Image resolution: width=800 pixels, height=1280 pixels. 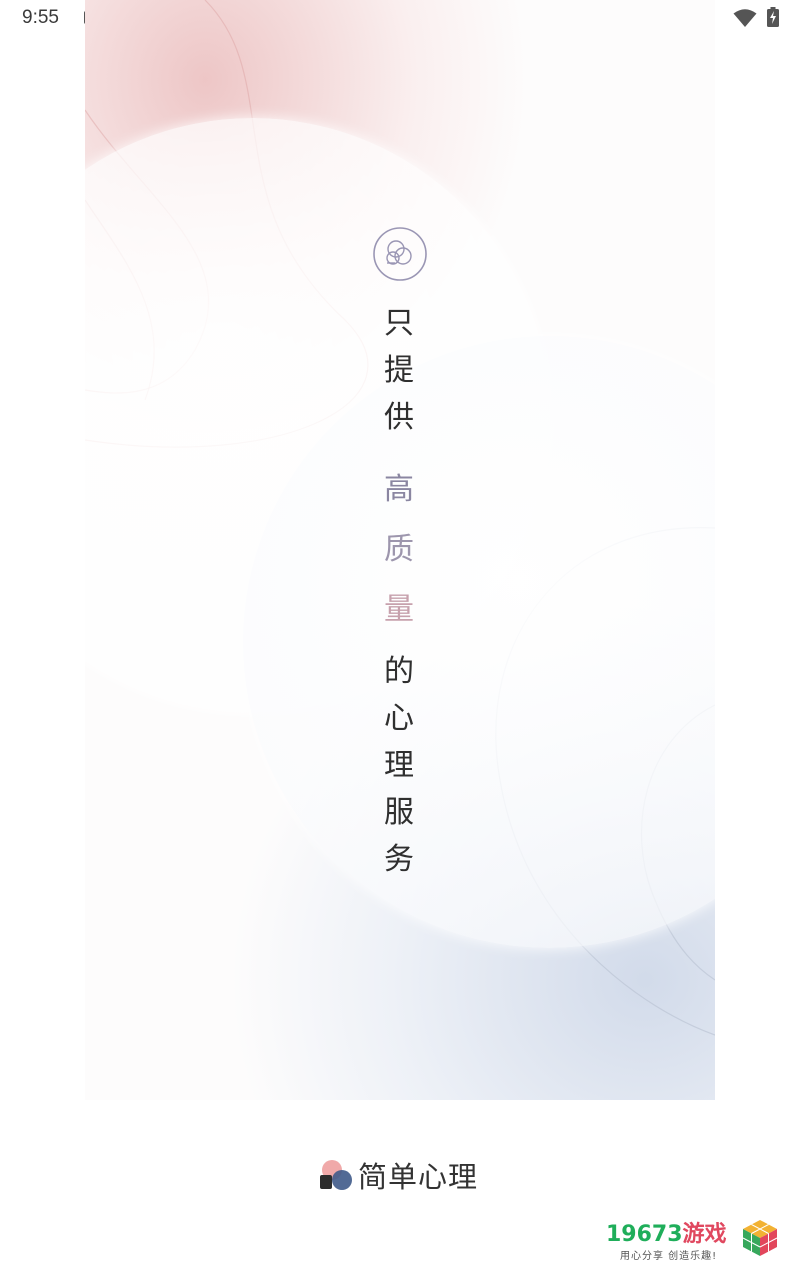 I want to click on watermark-number: 19673, so click(x=644, y=1234).